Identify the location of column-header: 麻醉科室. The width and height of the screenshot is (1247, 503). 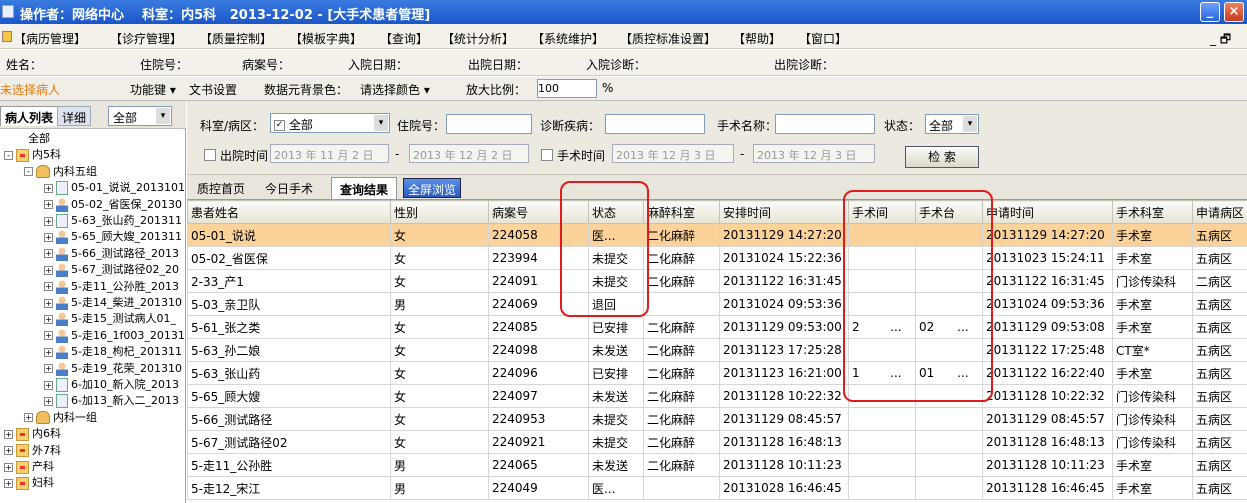
(681, 212).